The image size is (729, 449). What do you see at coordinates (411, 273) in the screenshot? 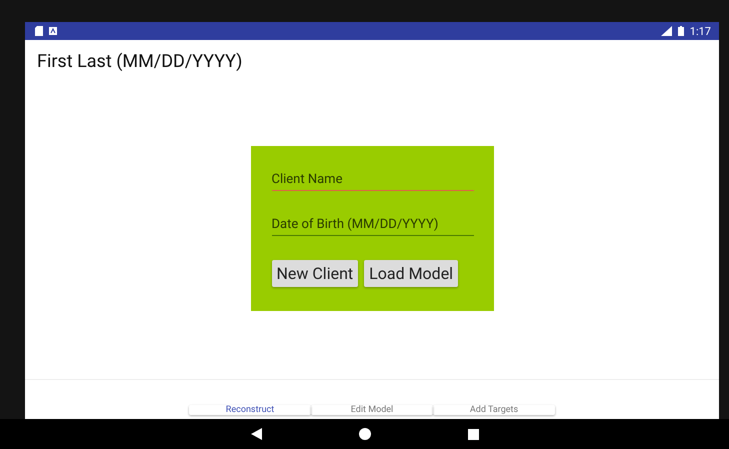
I see `action-button: Load Model` at bounding box center [411, 273].